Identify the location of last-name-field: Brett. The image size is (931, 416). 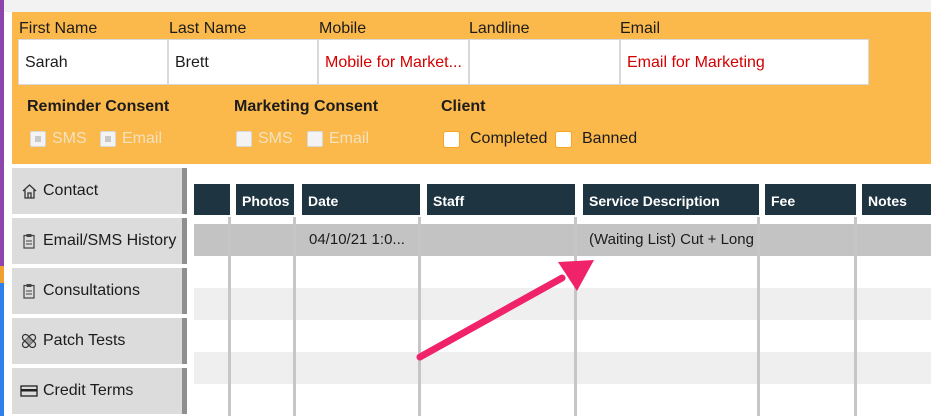
(243, 62).